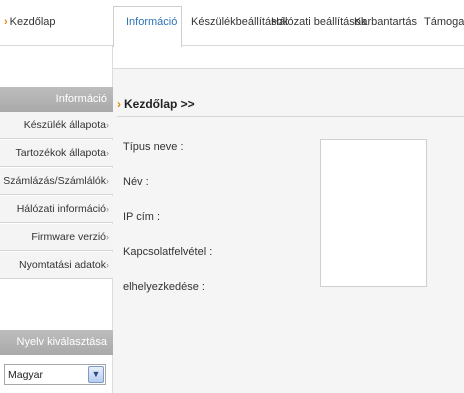 The height and width of the screenshot is (393, 464). Describe the element at coordinates (56, 99) in the screenshot. I see `sidebar-header-information: Információ` at that location.